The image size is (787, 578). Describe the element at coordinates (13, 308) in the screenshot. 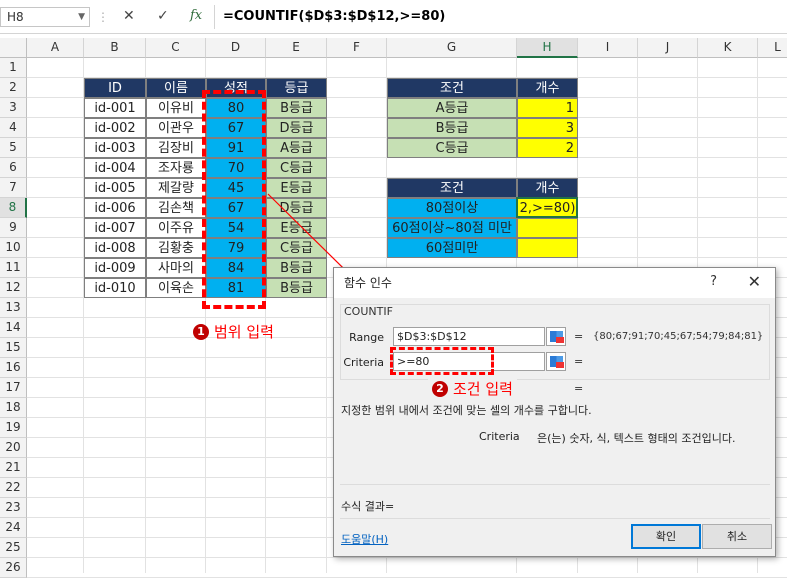

I see `row-header-13: 13` at that location.